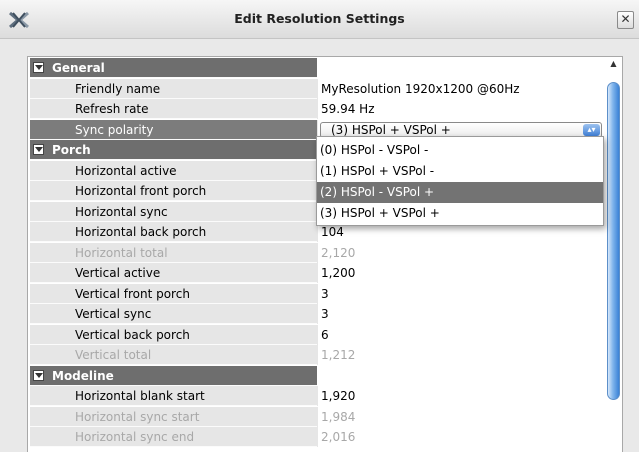 Image resolution: width=639 pixels, height=452 pixels. Describe the element at coordinates (83, 375) in the screenshot. I see `section-label: Modeline` at that location.